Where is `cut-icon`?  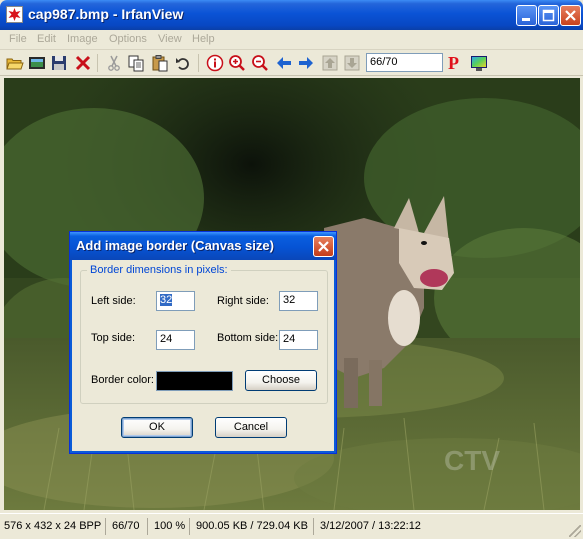
cut-icon is located at coordinates (114, 63).